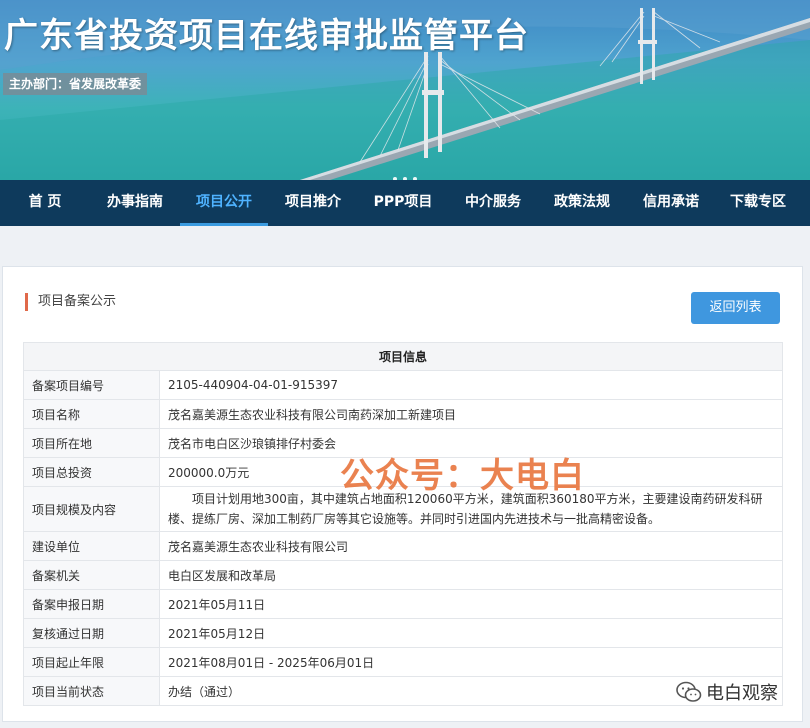  Describe the element at coordinates (91, 575) in the screenshot. I see `row-label: 备案机关` at that location.